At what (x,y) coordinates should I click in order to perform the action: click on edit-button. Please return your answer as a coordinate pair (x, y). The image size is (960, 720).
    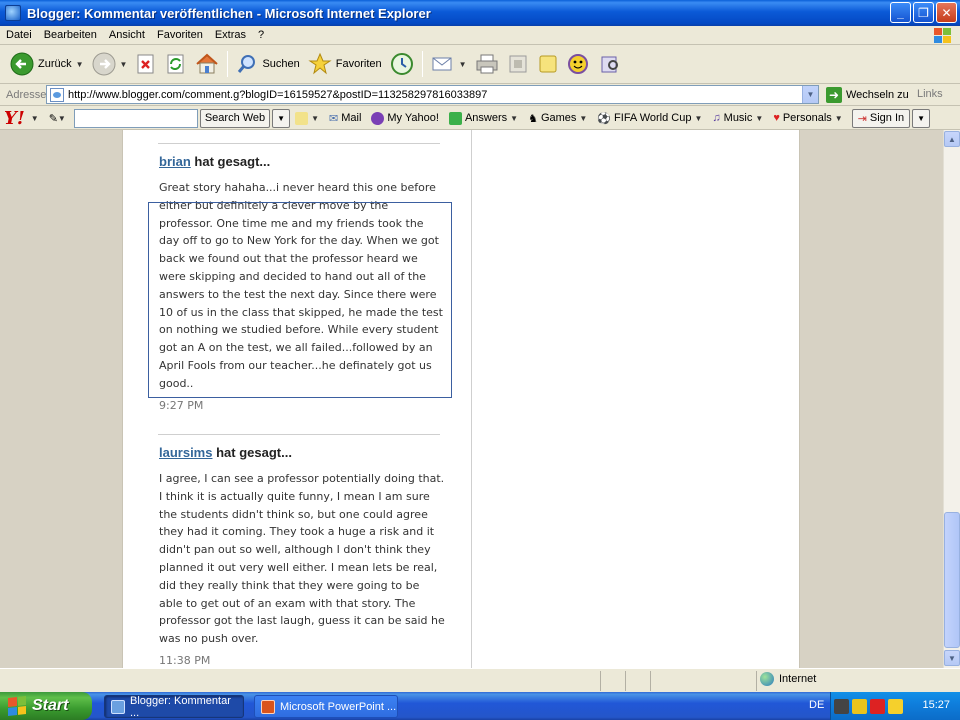
    Looking at the image, I should click on (518, 64).